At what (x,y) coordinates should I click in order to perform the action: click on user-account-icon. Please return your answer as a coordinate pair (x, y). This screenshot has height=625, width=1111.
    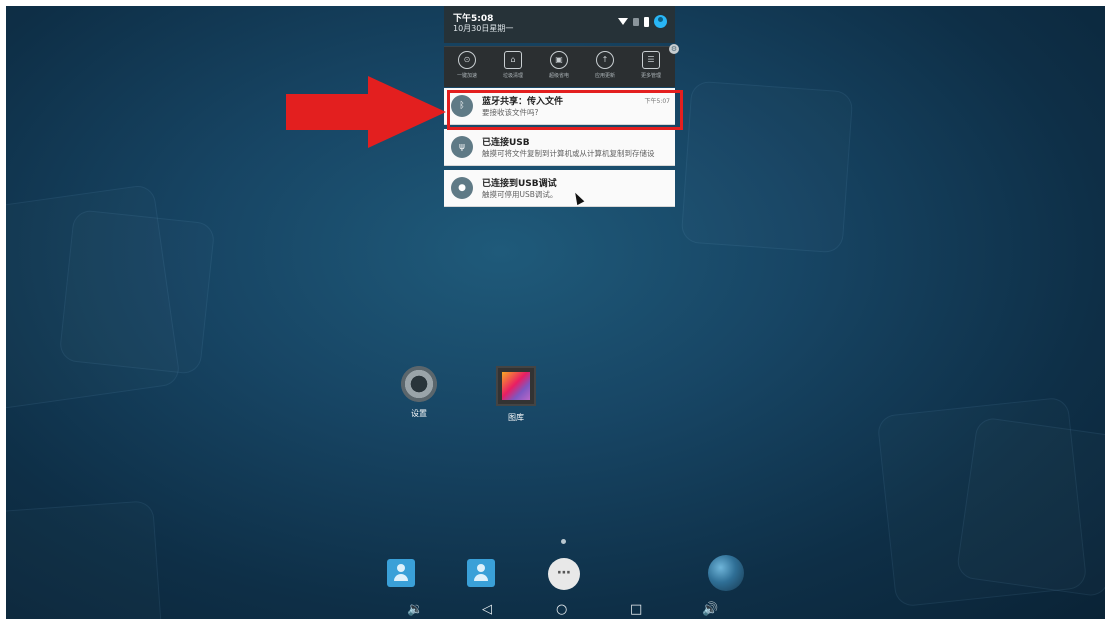
    Looking at the image, I should click on (660, 21).